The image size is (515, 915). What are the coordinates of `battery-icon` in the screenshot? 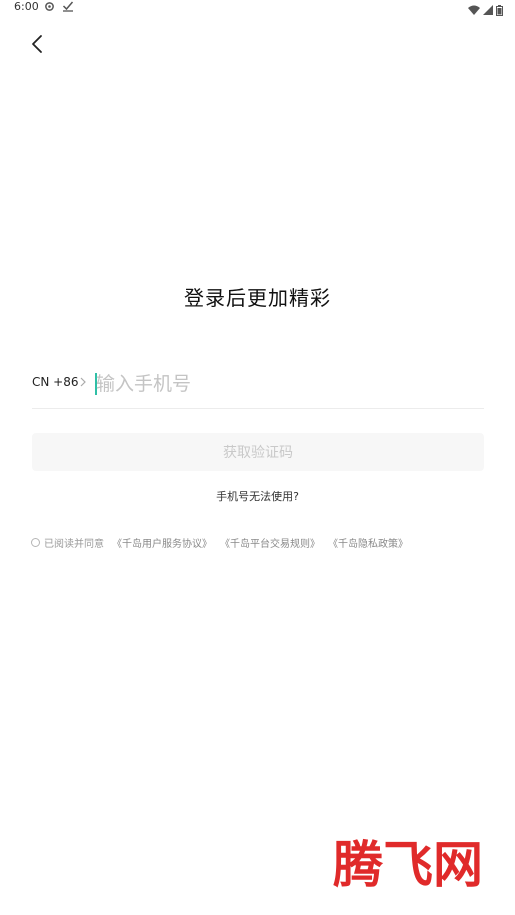 It's located at (499, 10).